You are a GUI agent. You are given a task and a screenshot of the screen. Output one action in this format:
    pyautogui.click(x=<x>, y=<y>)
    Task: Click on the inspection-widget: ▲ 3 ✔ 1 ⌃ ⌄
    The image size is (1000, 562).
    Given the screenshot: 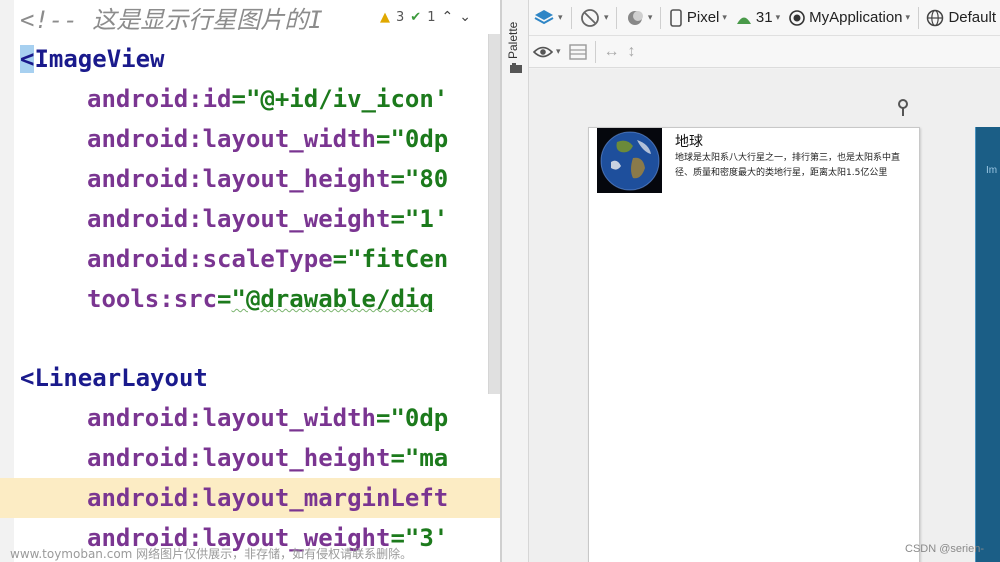 What is the action you would take?
    pyautogui.click(x=436, y=17)
    